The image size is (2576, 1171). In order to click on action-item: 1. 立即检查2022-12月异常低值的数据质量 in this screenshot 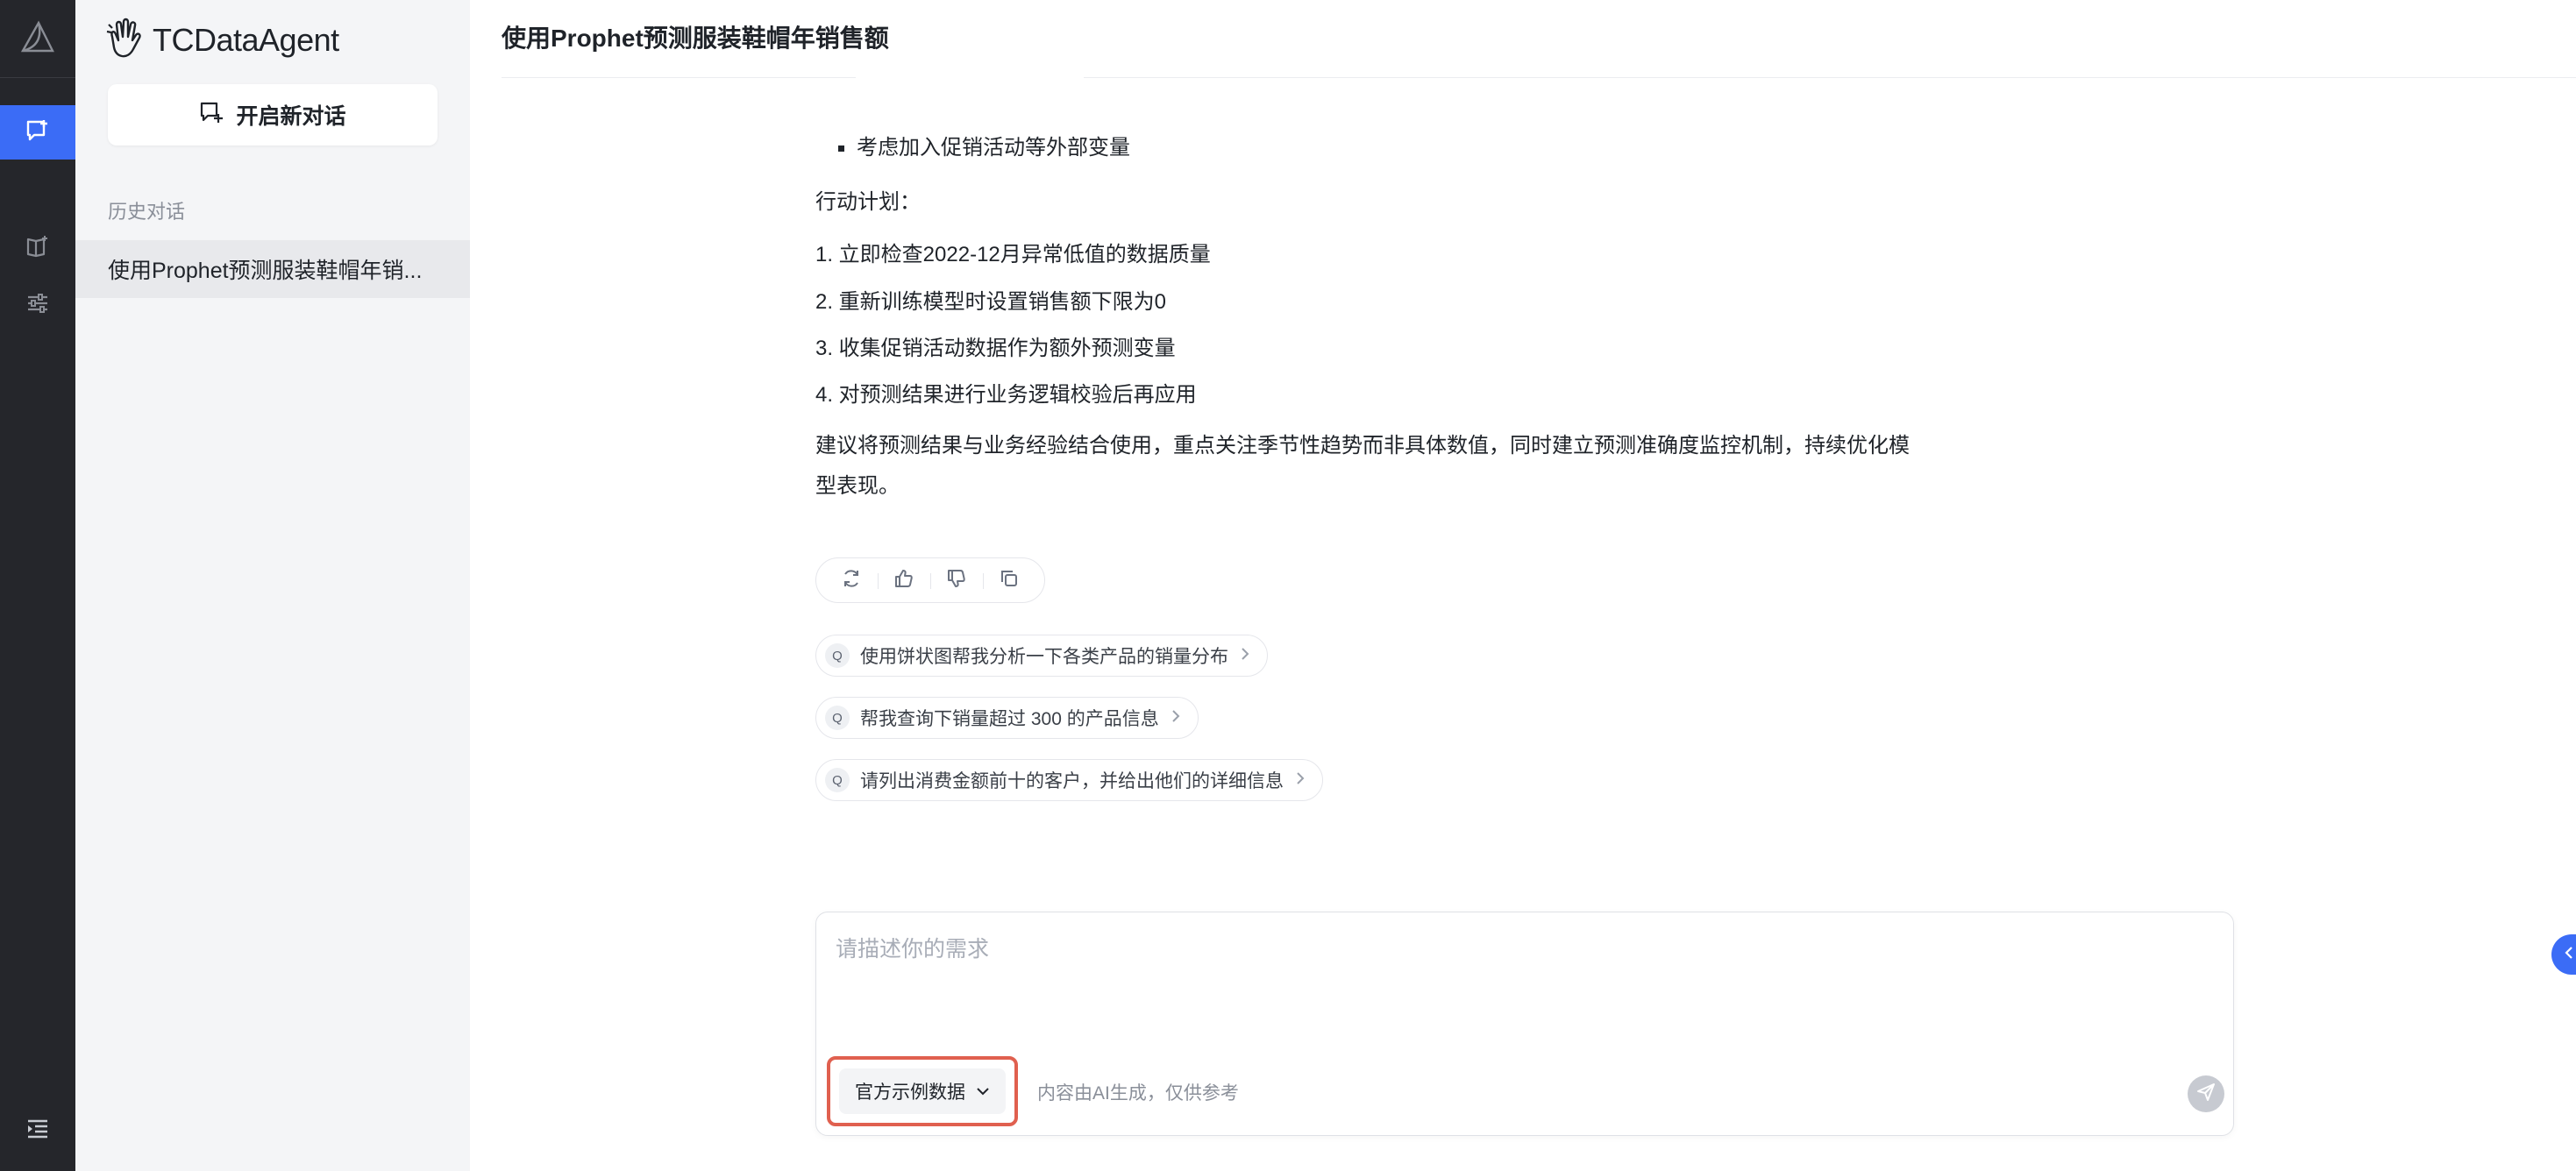, I will do `click(1013, 254)`.